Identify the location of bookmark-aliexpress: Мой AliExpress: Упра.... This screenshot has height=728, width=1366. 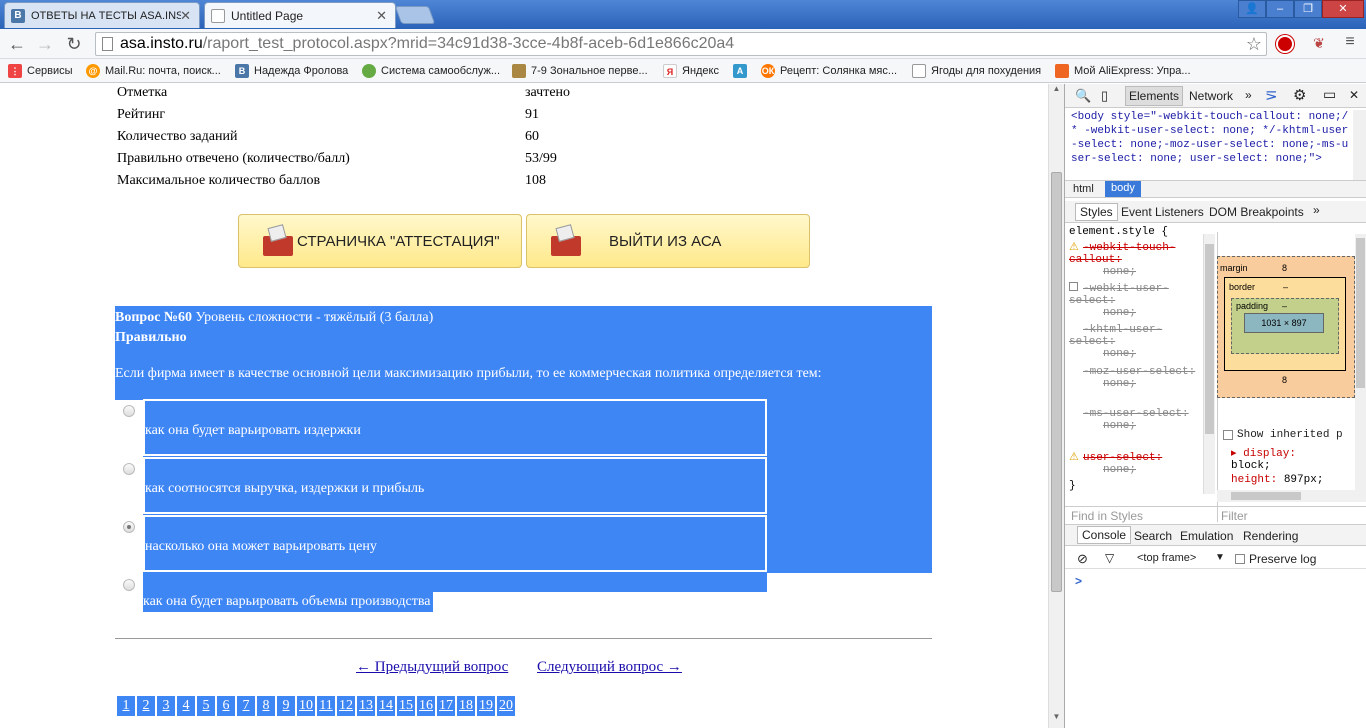
(1123, 71).